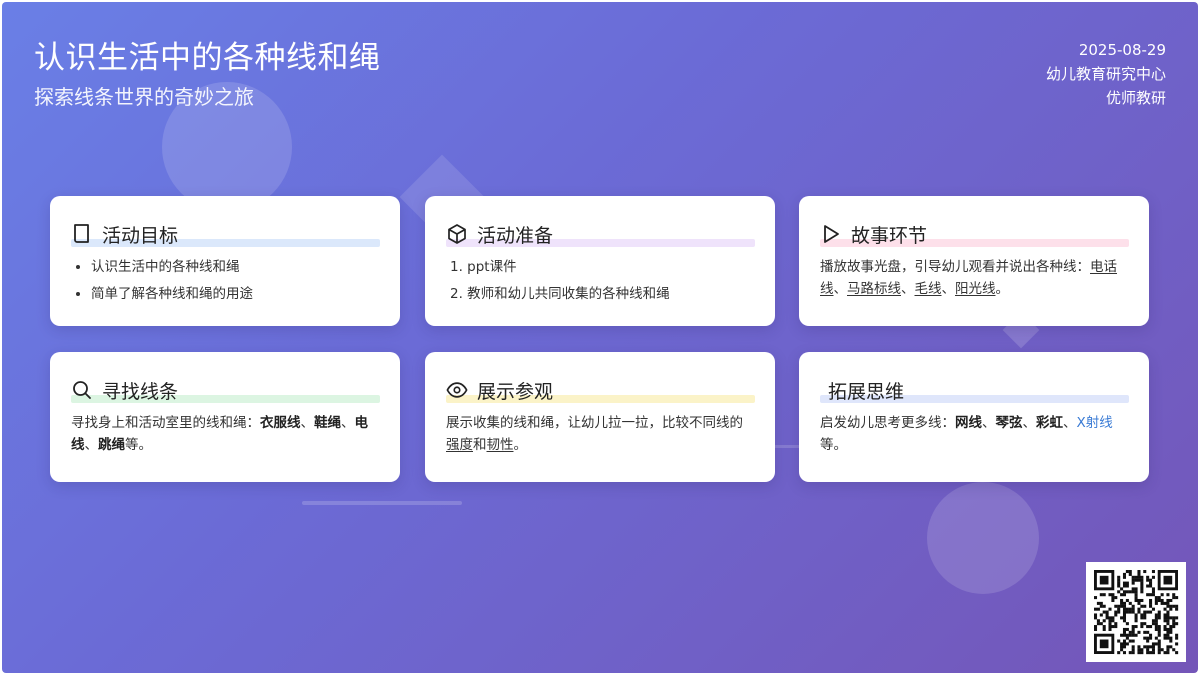  What do you see at coordinates (874, 289) in the screenshot?
I see `term: 马路标线` at bounding box center [874, 289].